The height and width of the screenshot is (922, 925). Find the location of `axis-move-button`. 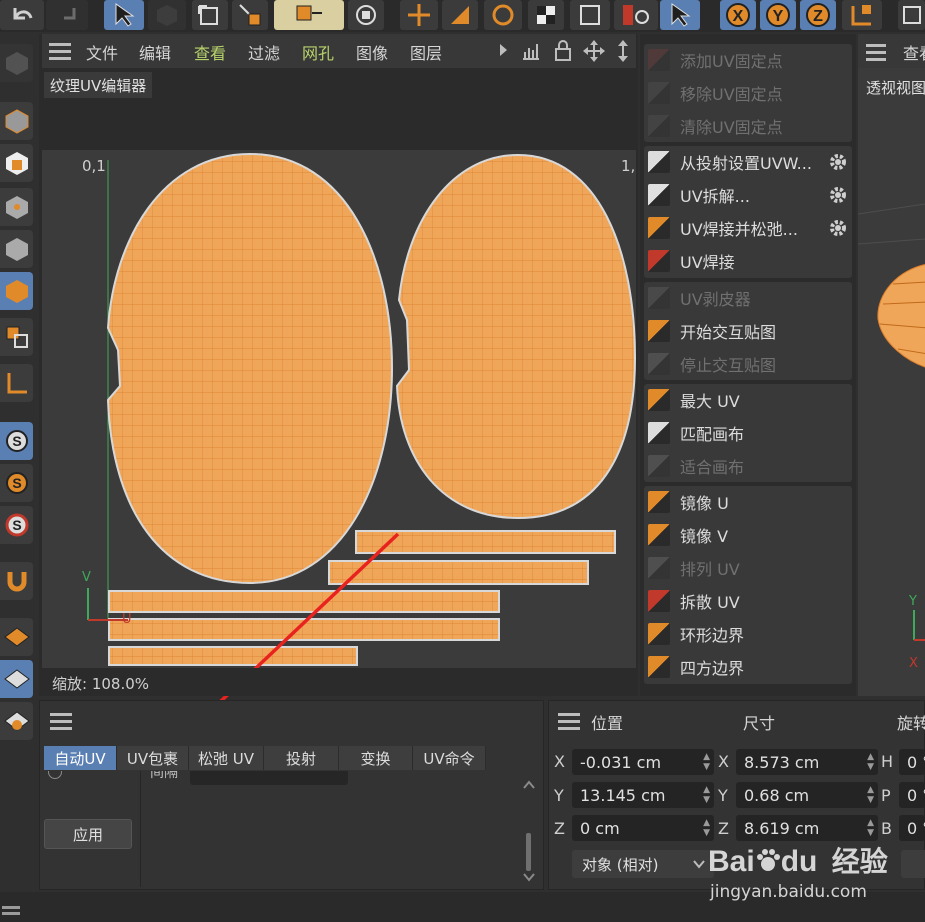

axis-move-button is located at coordinates (419, 15).